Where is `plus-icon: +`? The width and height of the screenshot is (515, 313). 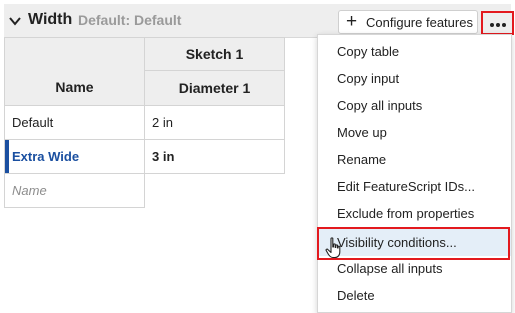 plus-icon: + is located at coordinates (352, 21).